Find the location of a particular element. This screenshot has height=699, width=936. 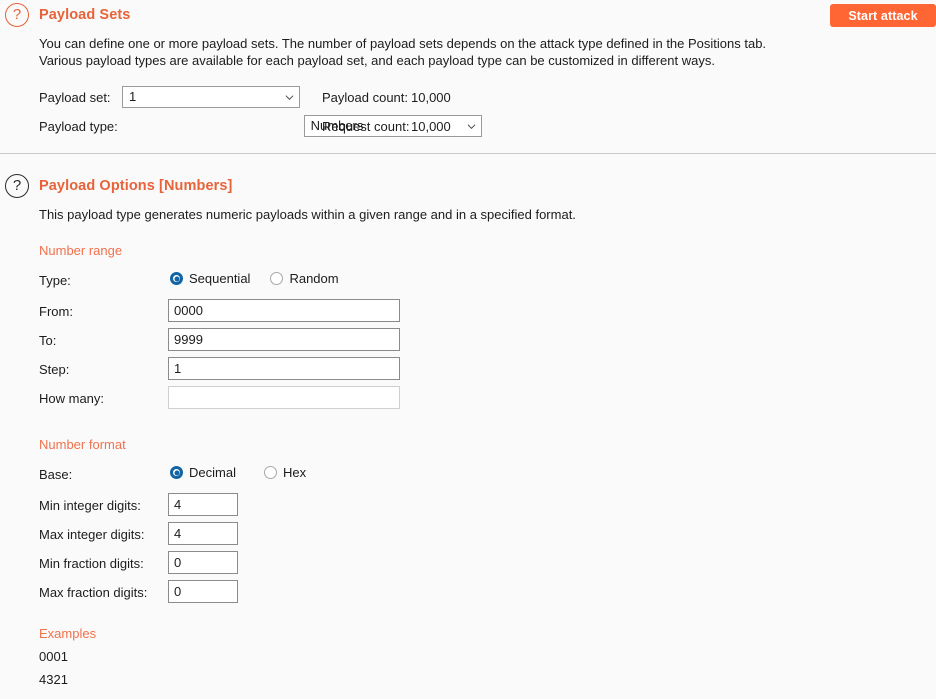

radio-random-label: Random is located at coordinates (314, 278).